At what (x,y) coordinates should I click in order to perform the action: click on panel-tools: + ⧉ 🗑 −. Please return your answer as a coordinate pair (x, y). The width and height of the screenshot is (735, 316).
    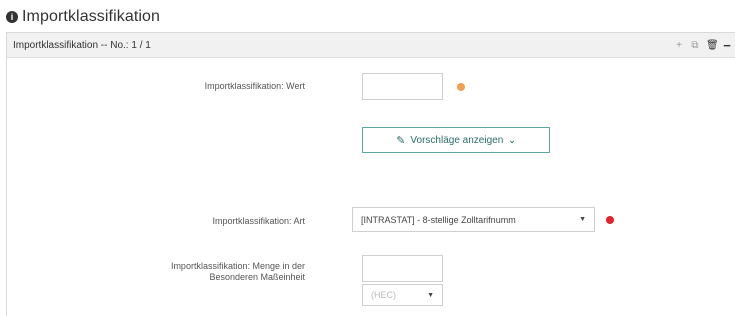
    Looking at the image, I should click on (703, 45).